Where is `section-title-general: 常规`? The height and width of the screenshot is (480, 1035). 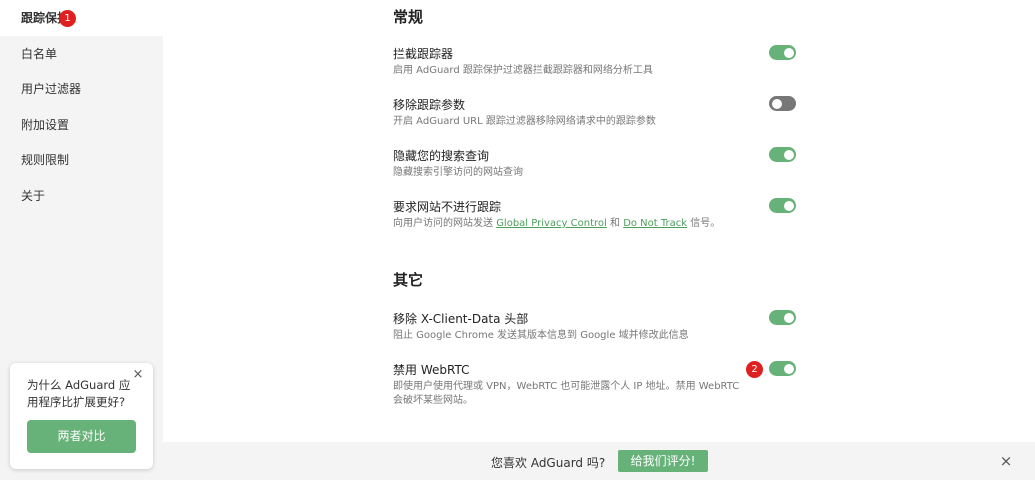
section-title-general: 常规 is located at coordinates (408, 17).